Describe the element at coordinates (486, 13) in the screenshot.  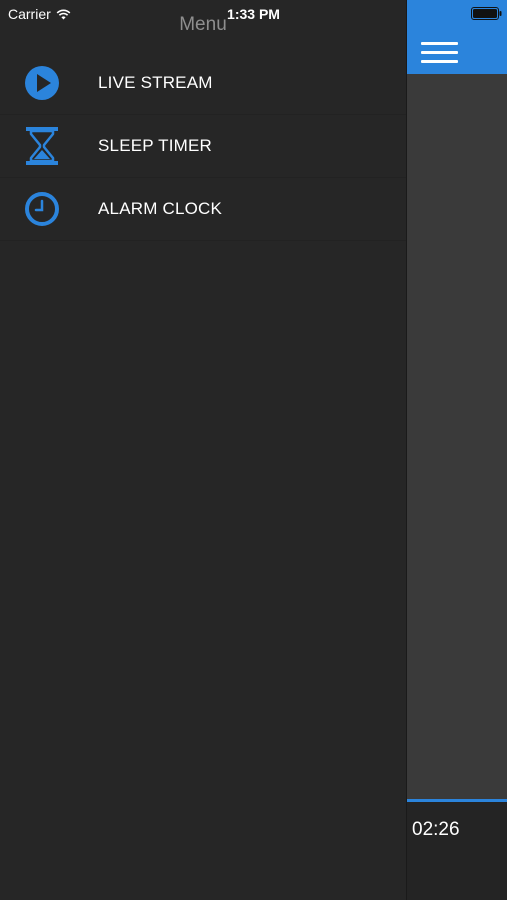
I see `battery-icon` at that location.